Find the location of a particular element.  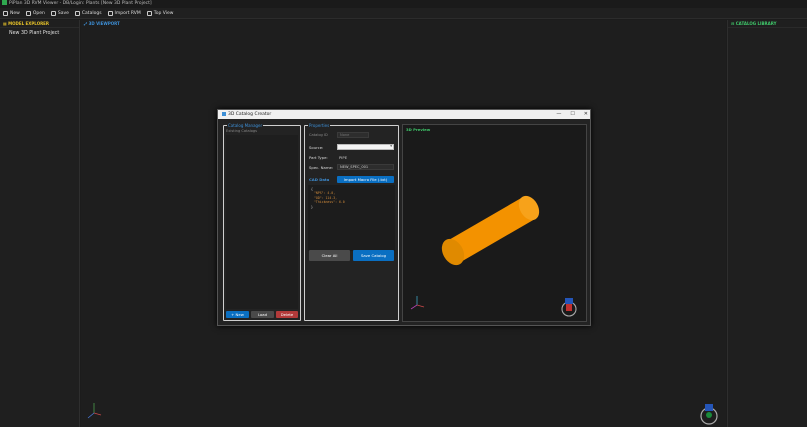

catalog-library-title: CATALOG LIBRARY is located at coordinates (756, 23).